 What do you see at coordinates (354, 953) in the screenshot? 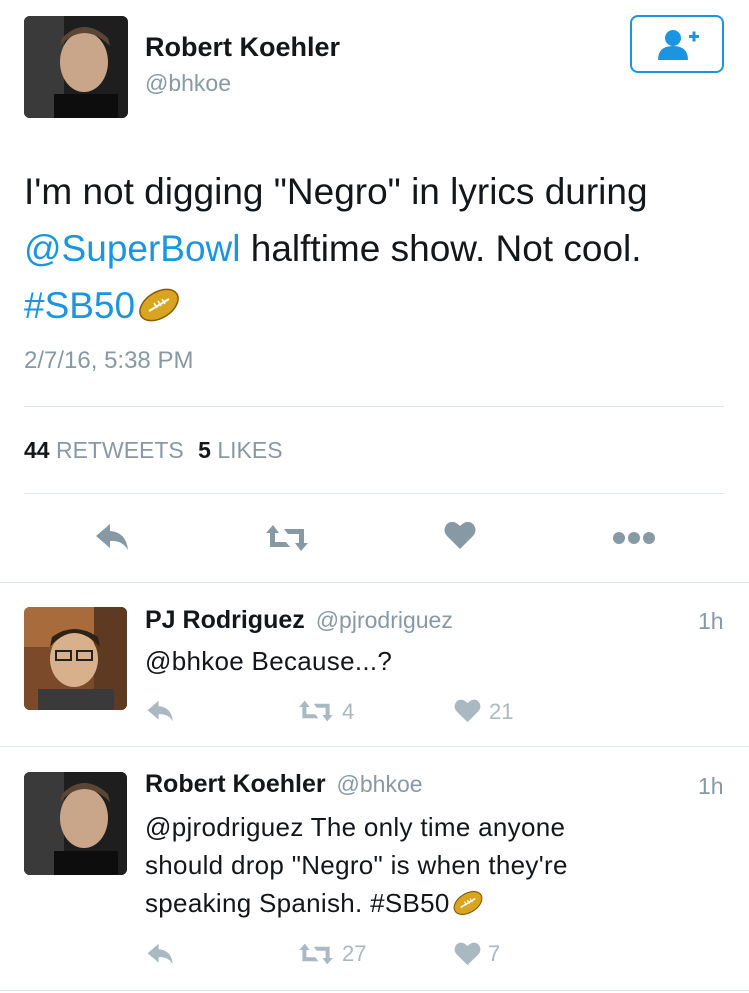
I see `reply-retweet-count: 27` at bounding box center [354, 953].